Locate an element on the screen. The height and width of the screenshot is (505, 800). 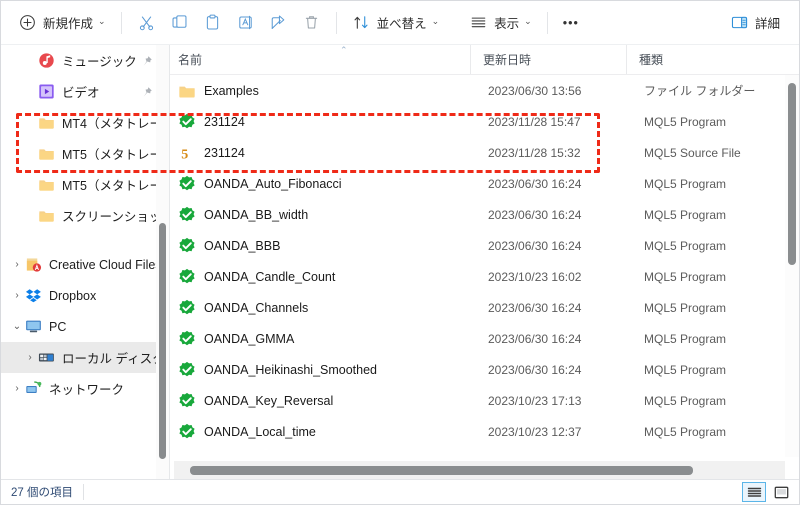
file-list-horizontal-scrollbar is located at coordinates (479, 470).